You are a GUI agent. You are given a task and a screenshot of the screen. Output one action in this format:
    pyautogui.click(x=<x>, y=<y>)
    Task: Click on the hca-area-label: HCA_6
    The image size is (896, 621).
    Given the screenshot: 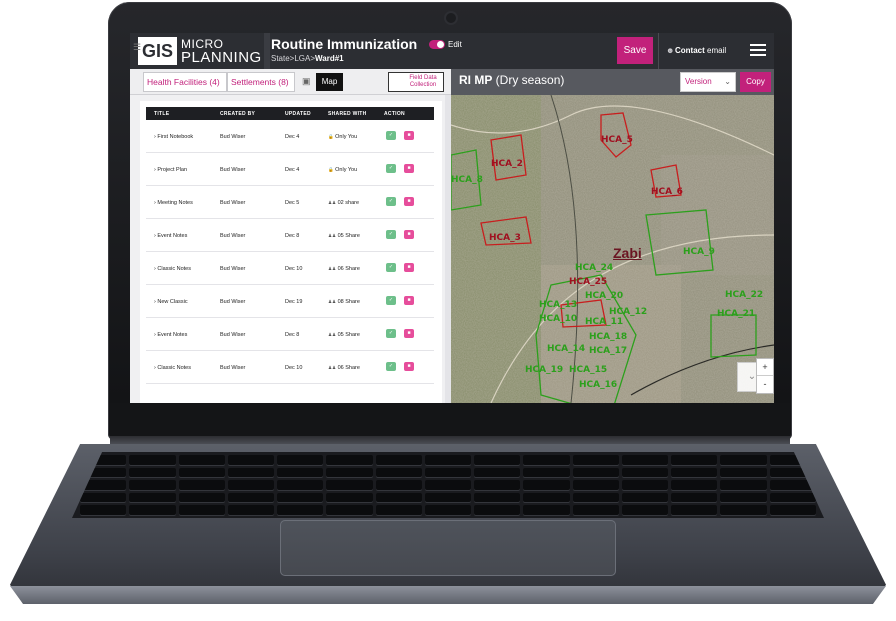 What is the action you would take?
    pyautogui.click(x=667, y=192)
    